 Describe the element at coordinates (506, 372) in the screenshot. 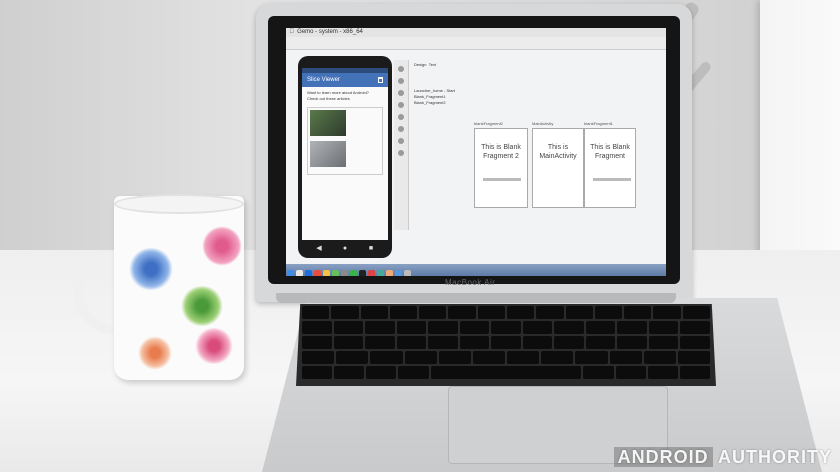

I see `spacebar` at that location.